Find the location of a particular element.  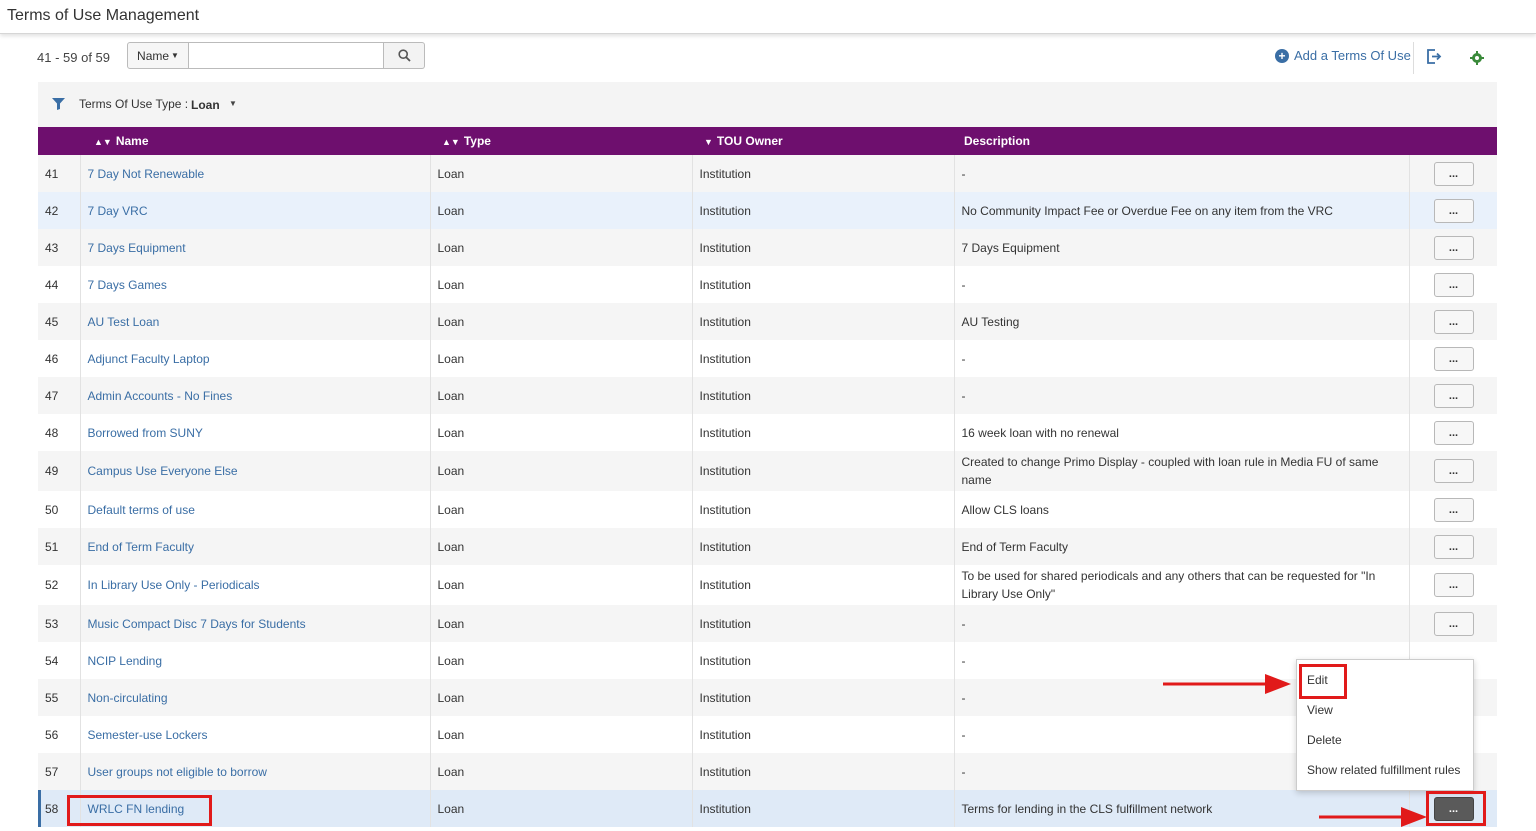

row-name: 7 Day Not Renewable is located at coordinates (255, 173).